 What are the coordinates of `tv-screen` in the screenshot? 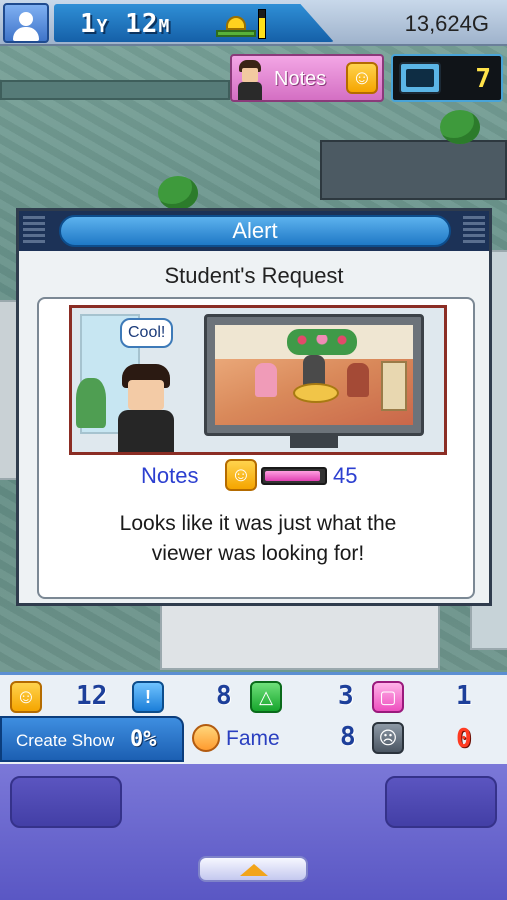 It's located at (314, 375).